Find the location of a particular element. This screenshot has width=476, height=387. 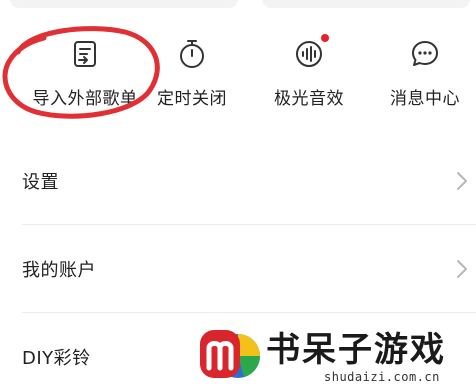

message-center-label: 消息中心 is located at coordinates (425, 99).